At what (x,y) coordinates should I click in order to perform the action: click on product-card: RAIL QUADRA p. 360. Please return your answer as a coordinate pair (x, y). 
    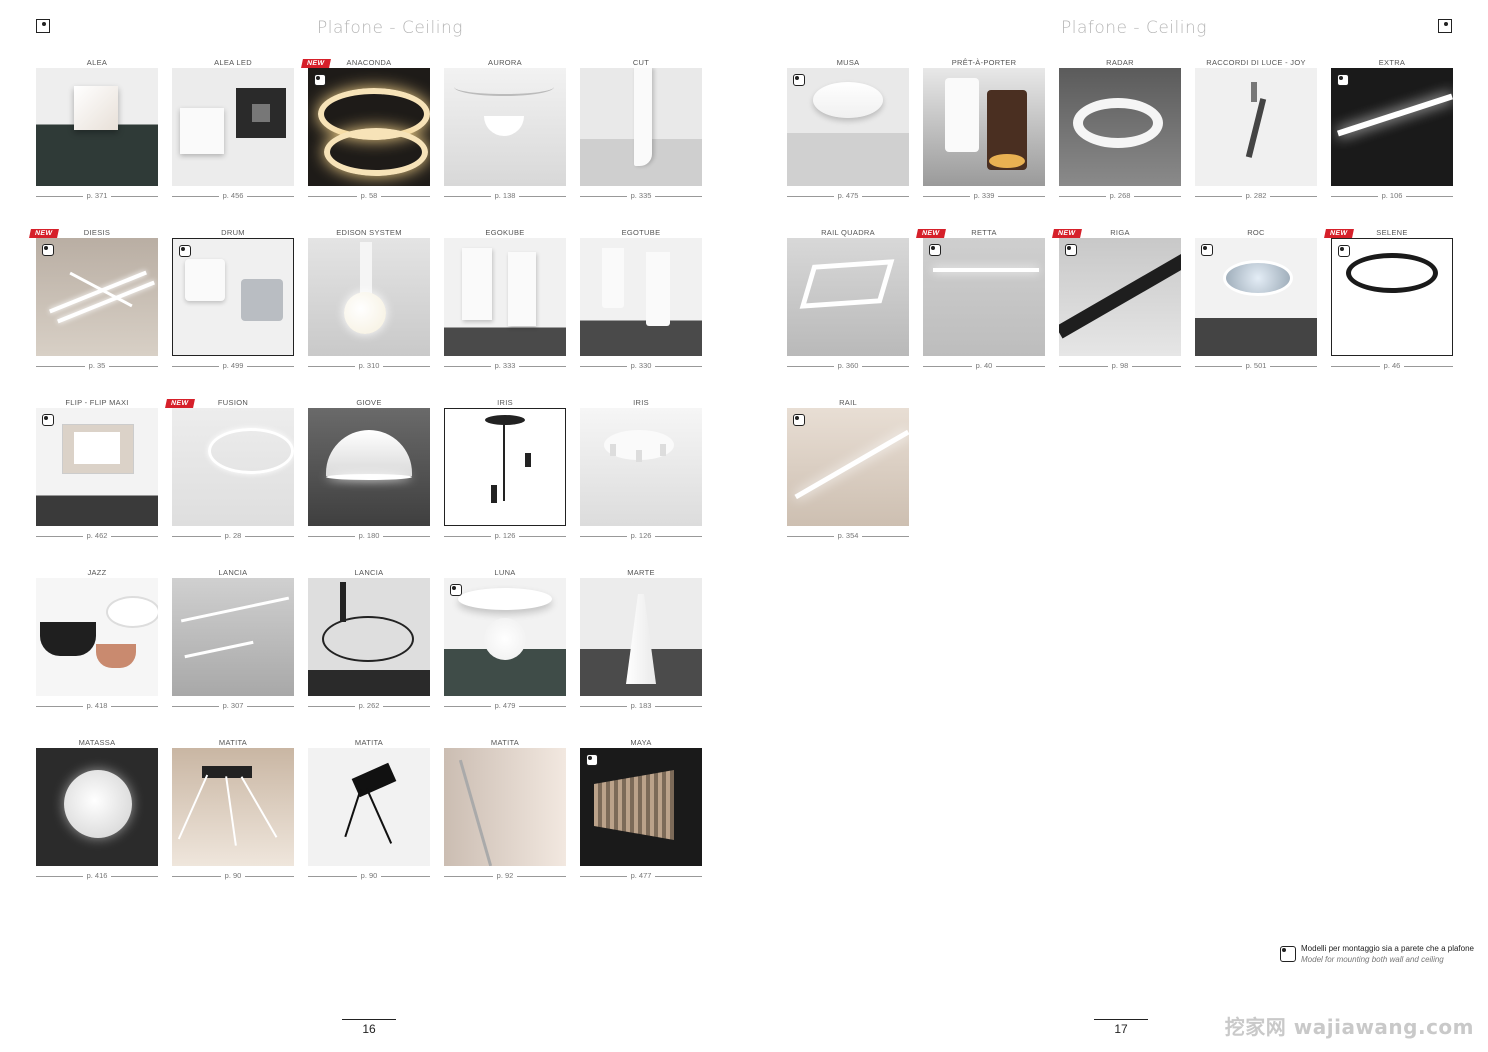
    Looking at the image, I should click on (848, 313).